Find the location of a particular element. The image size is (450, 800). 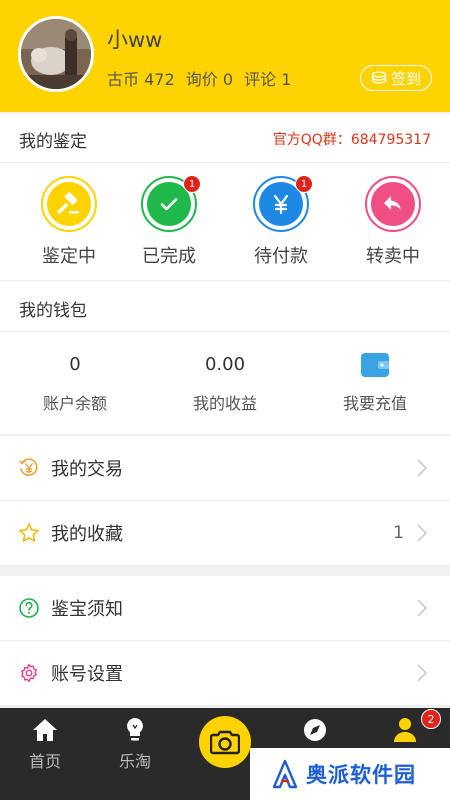

status-label: 鉴定中 is located at coordinates (69, 256).